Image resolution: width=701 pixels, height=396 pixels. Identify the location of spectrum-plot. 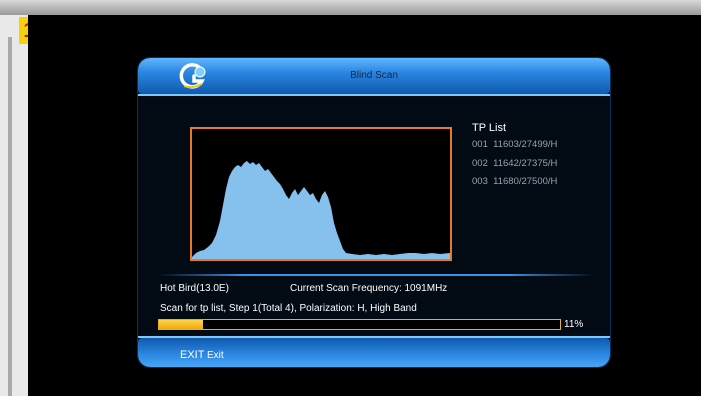
(321, 194).